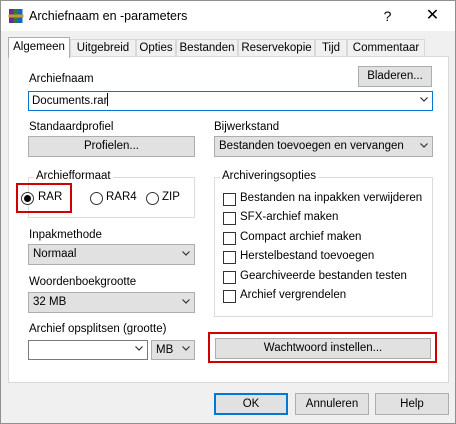 This screenshot has height=424, width=456. Describe the element at coordinates (432, 16) in the screenshot. I see `close-button: ✕` at that location.